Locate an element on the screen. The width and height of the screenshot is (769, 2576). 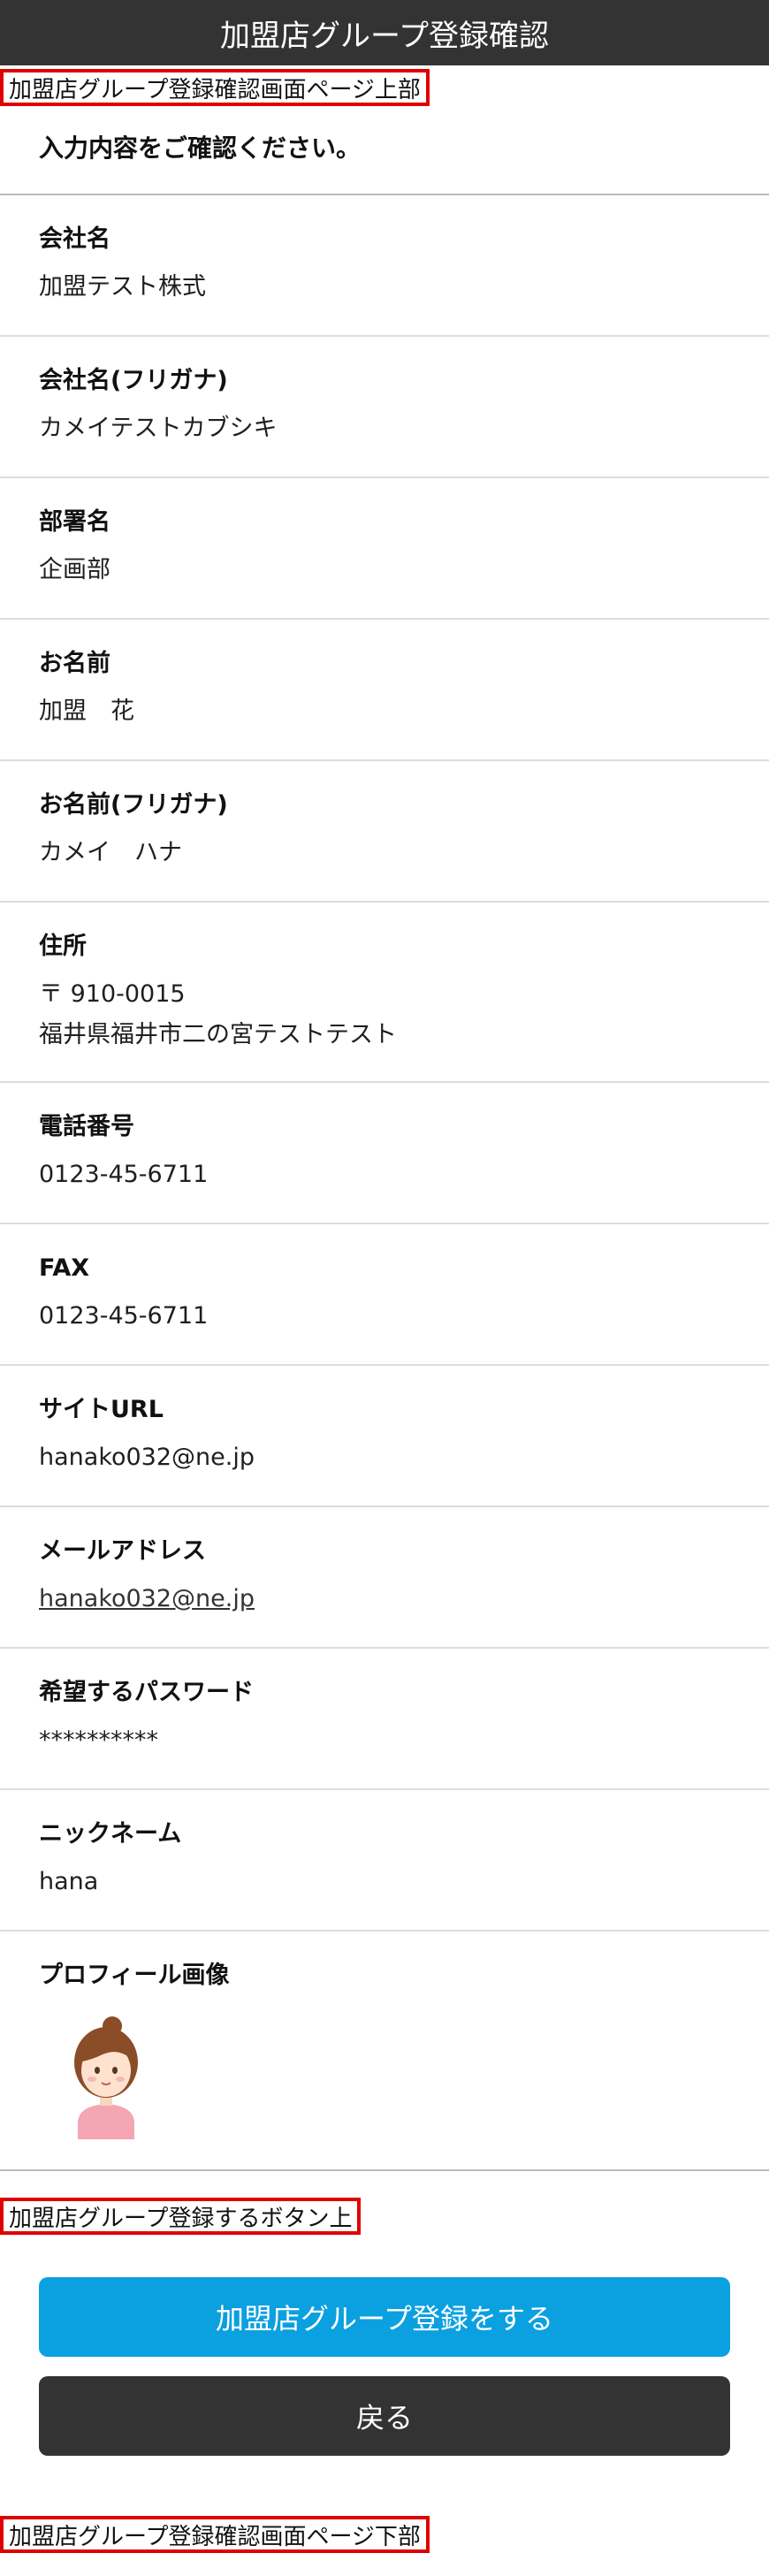
field-value: カメイ ハナ is located at coordinates (110, 853).